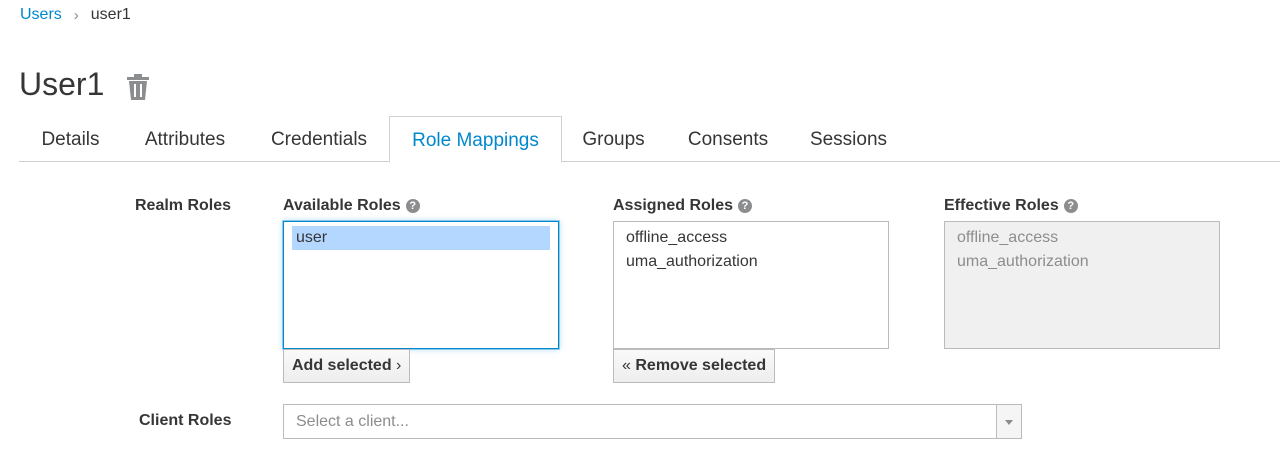 This screenshot has width=1280, height=465. What do you see at coordinates (185, 139) in the screenshot?
I see `tab-attributes: Attributes` at bounding box center [185, 139].